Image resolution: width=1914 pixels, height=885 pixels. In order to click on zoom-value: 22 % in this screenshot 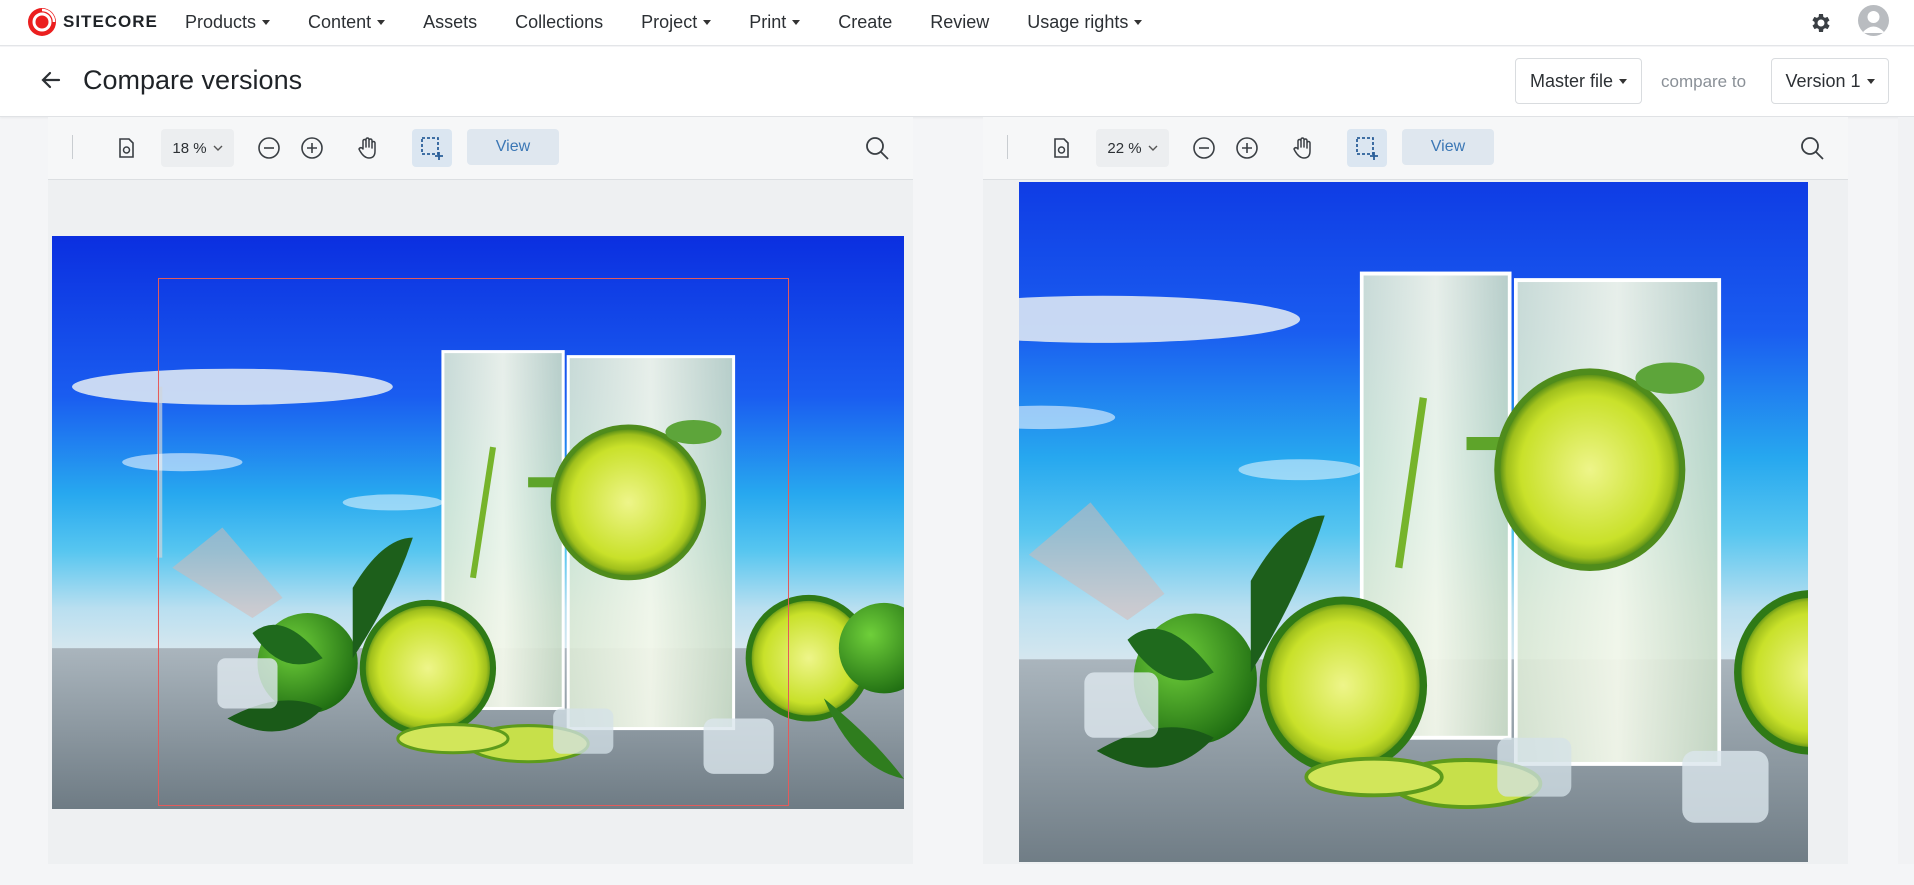, I will do `click(1124, 148)`.